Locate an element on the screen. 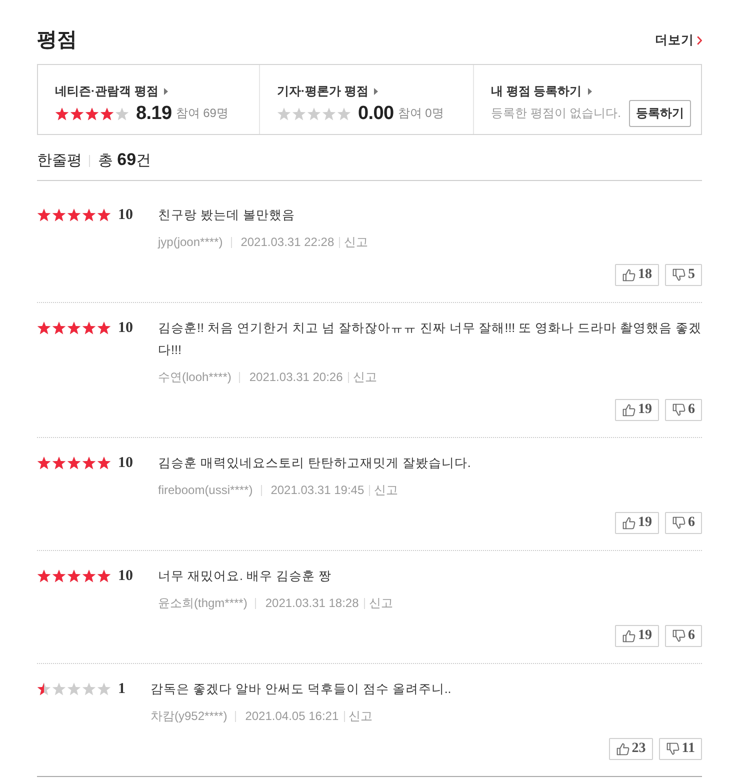 Image resolution: width=752 pixels, height=779 pixels. rating-category-link: 기자·평론가 평점 is located at coordinates (327, 91).